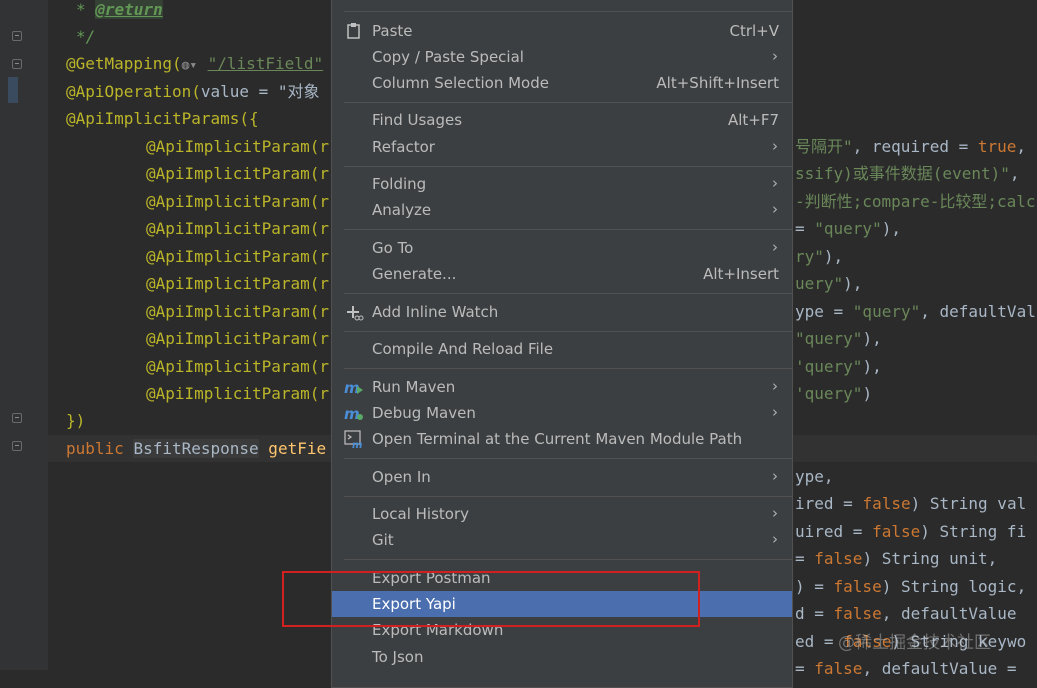  Describe the element at coordinates (562, 184) in the screenshot. I see `menu-item-folding: Folding ›` at that location.